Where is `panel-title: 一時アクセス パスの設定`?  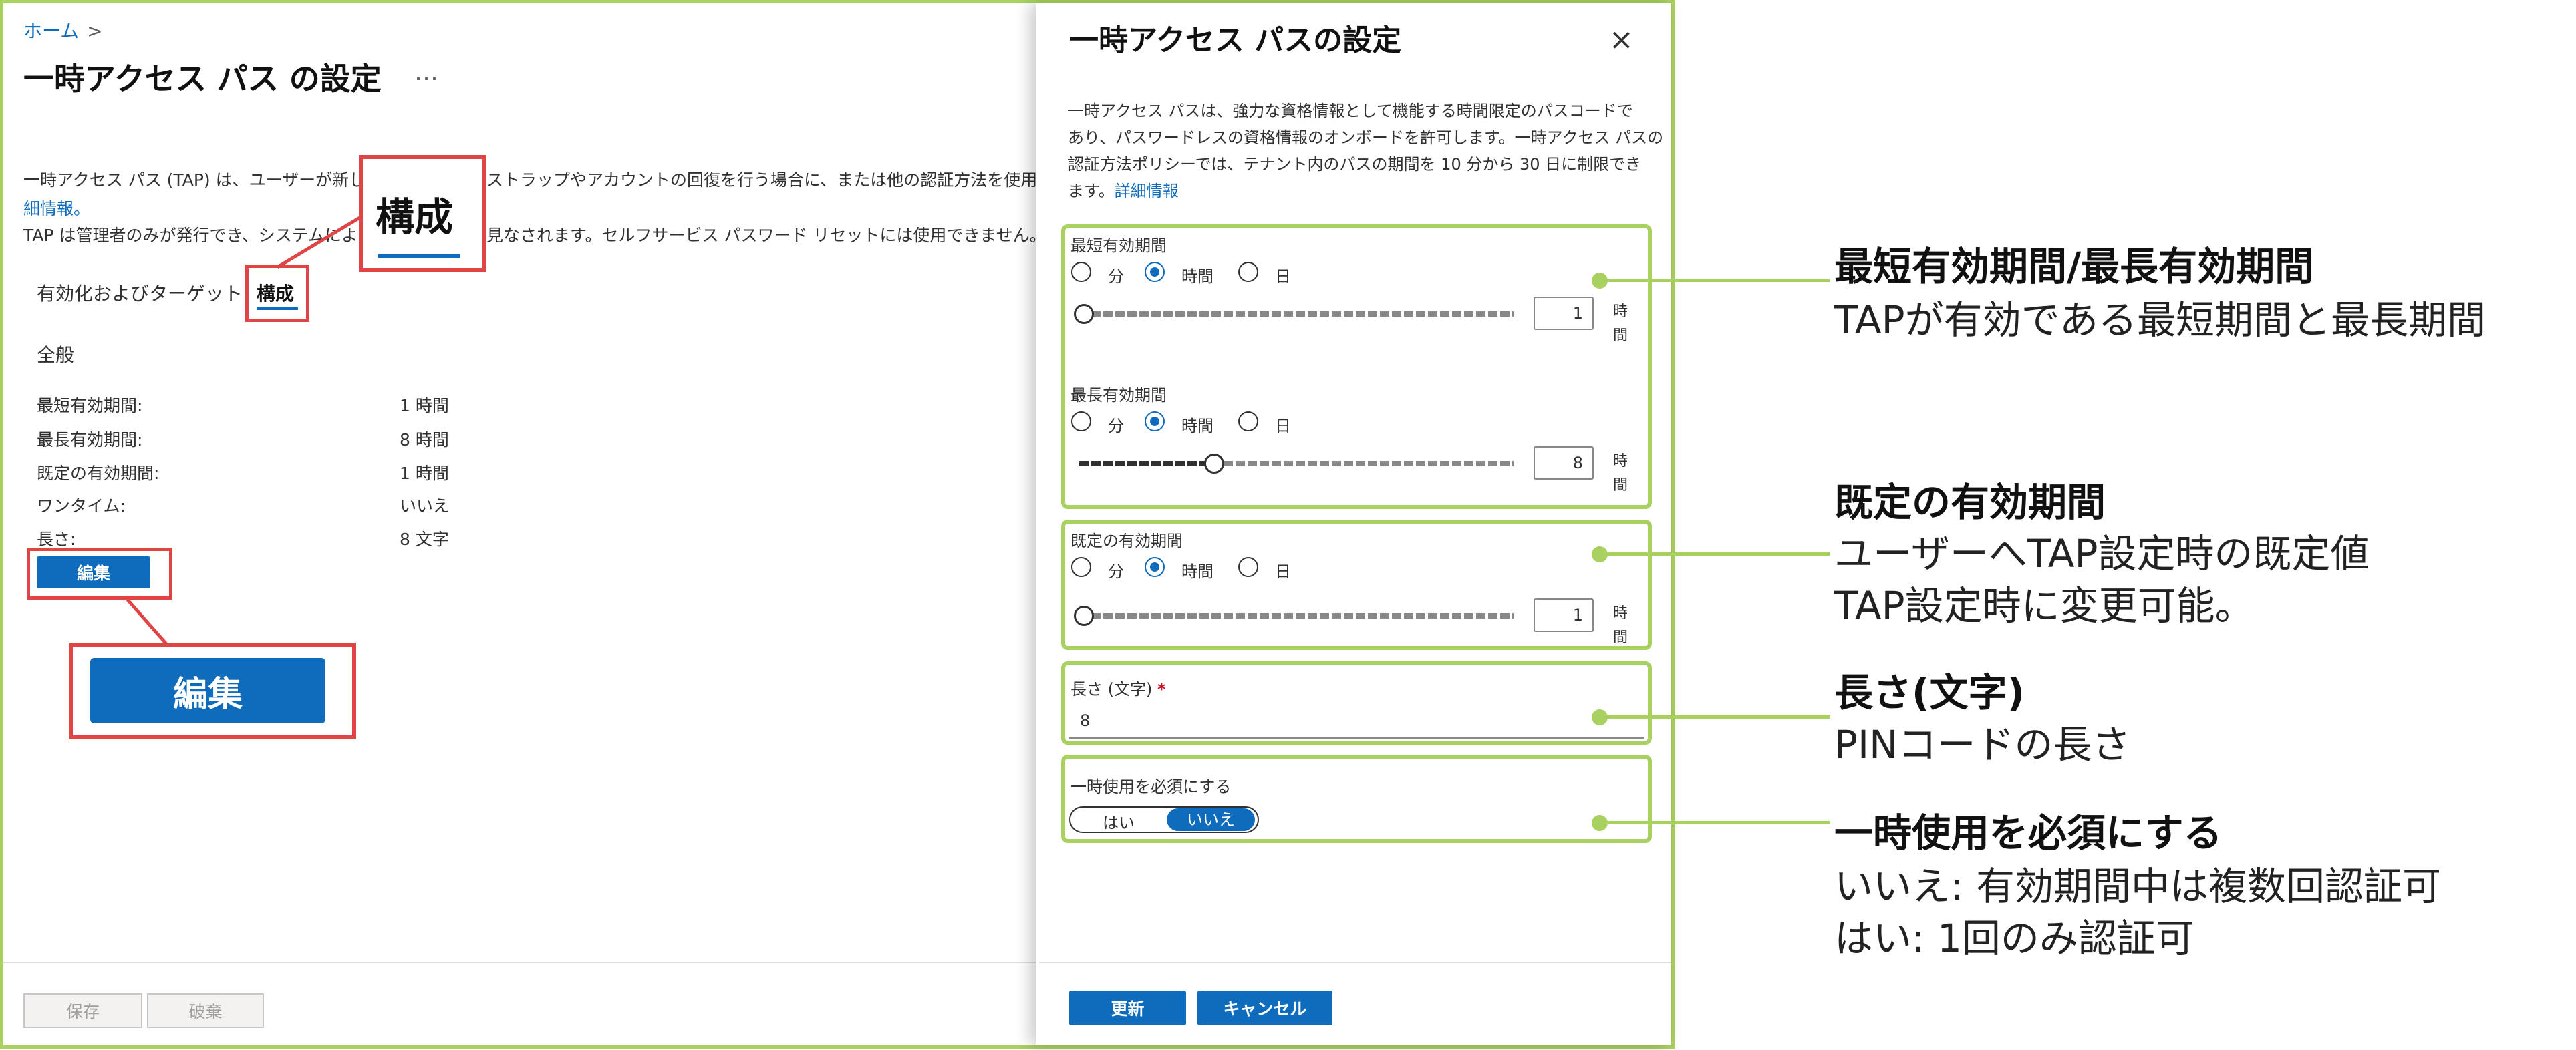 panel-title: 一時アクセス パスの設定 is located at coordinates (1235, 40).